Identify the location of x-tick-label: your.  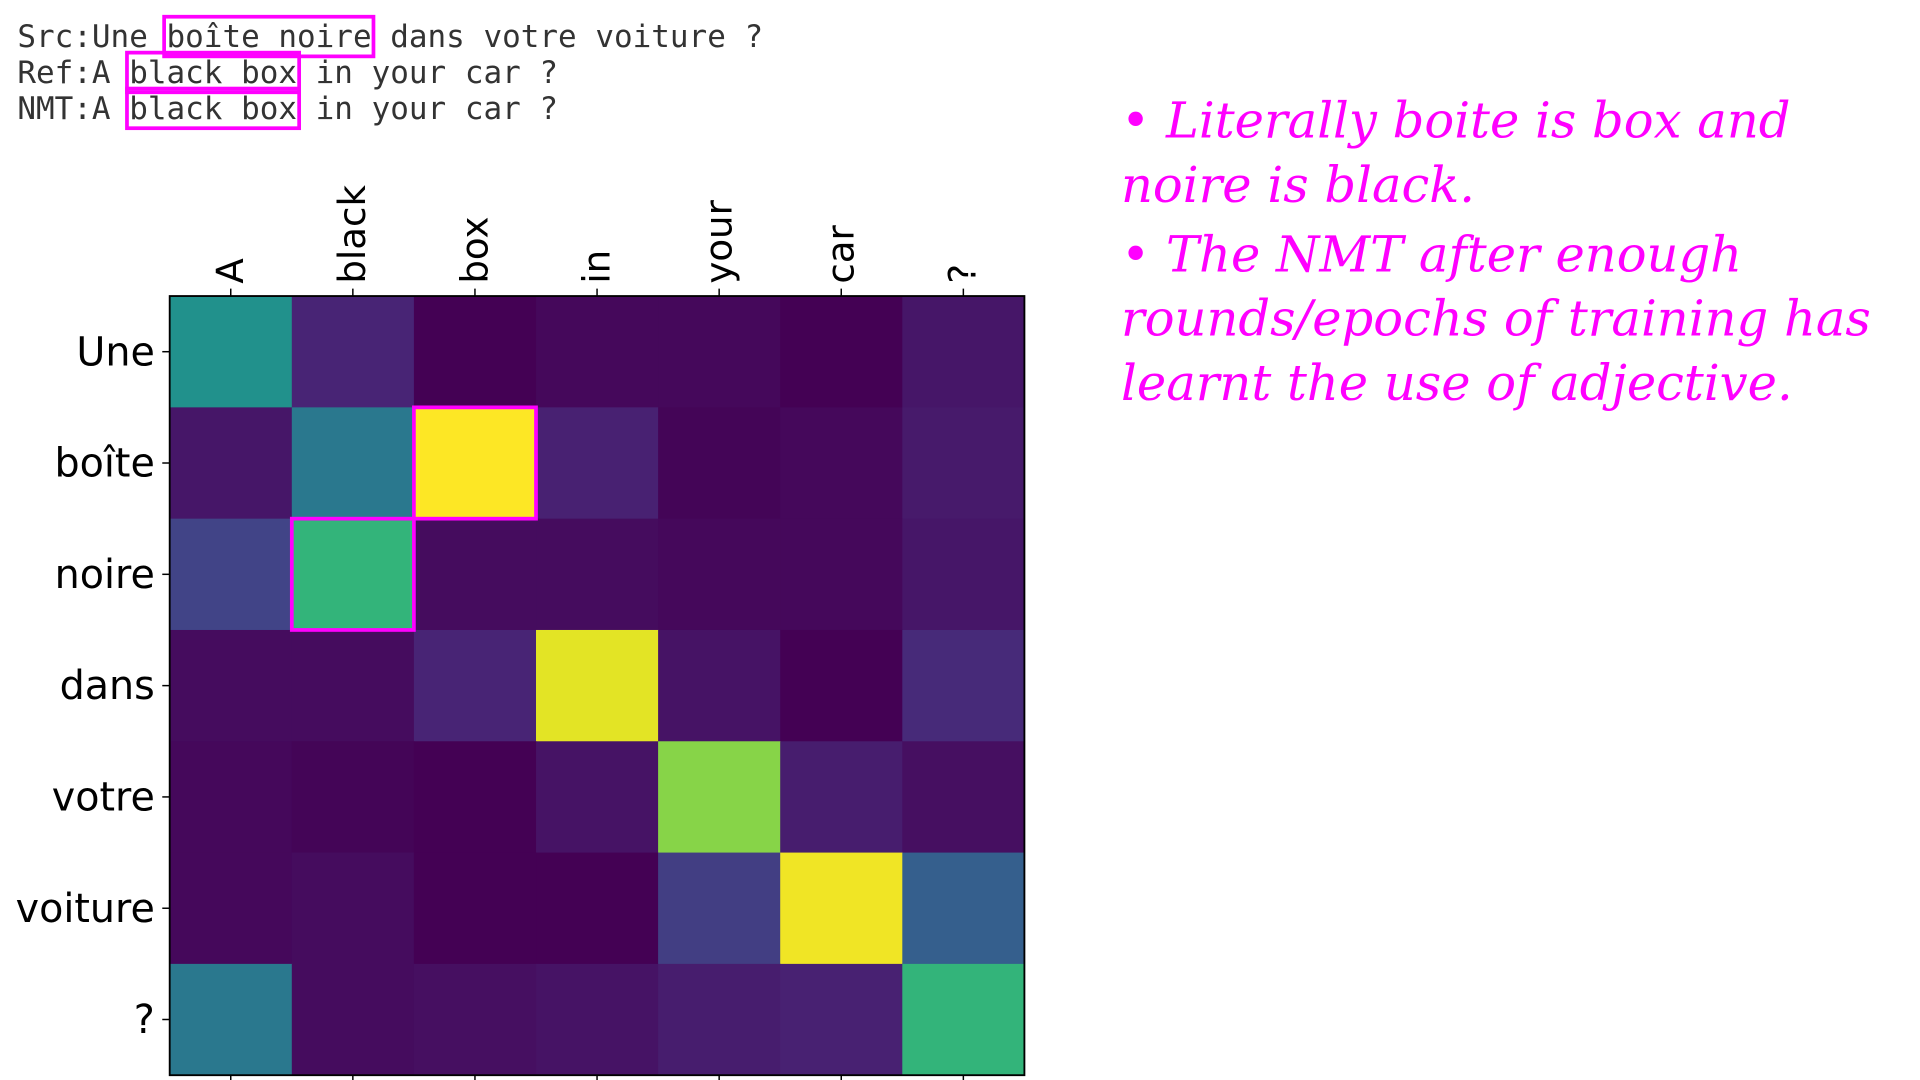
(719, 241).